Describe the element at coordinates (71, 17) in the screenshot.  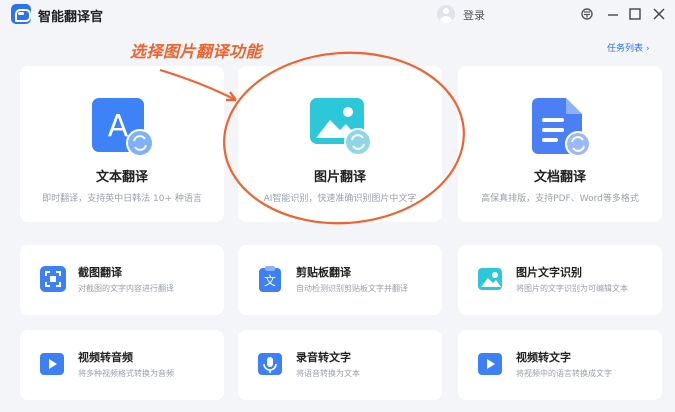
I see `app-title: 智能翻译官` at that location.